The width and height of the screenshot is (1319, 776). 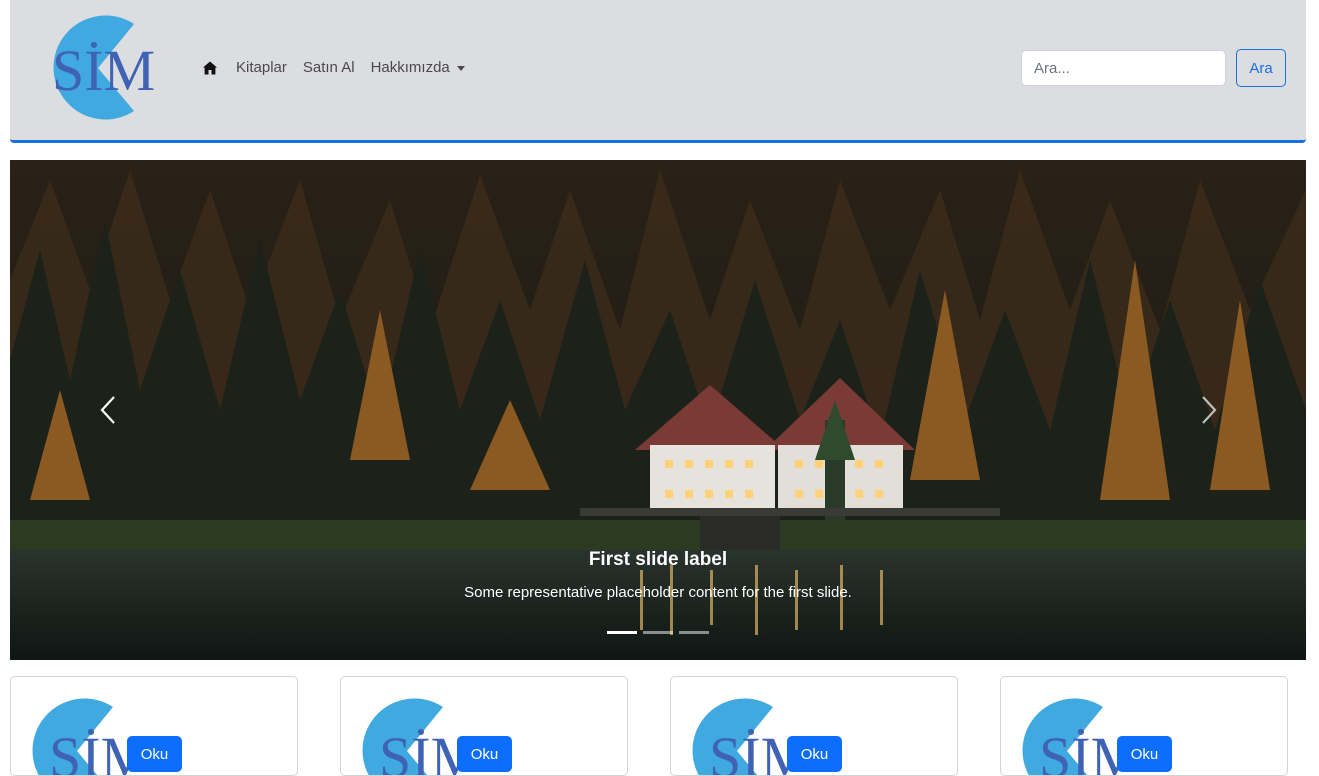 I want to click on nav-item-hakkimizda-label: Hakkımızda, so click(x=410, y=67).